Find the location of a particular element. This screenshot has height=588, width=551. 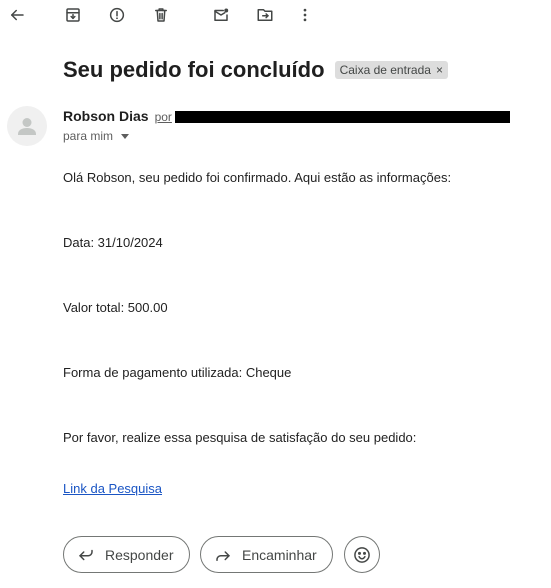

remove-label-icon: × is located at coordinates (439, 70).